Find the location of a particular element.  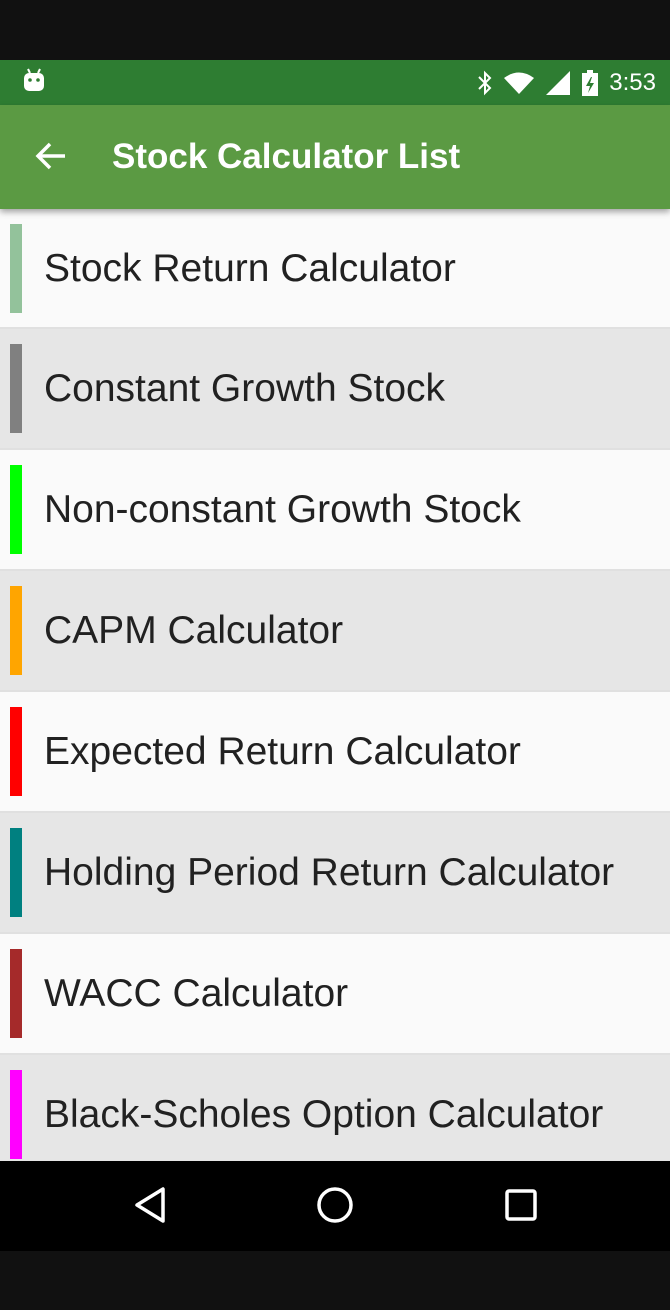

bluetooth-icon is located at coordinates (485, 83).